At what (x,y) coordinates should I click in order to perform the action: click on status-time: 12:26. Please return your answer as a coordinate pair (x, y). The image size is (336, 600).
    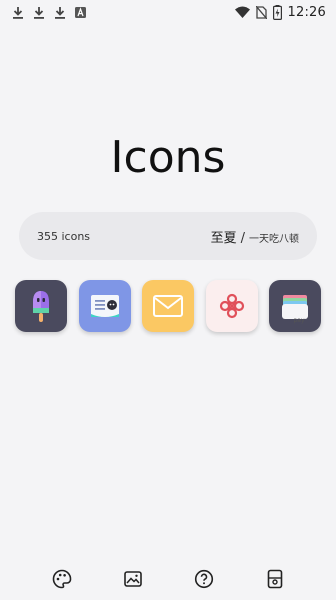
    Looking at the image, I should click on (306, 12).